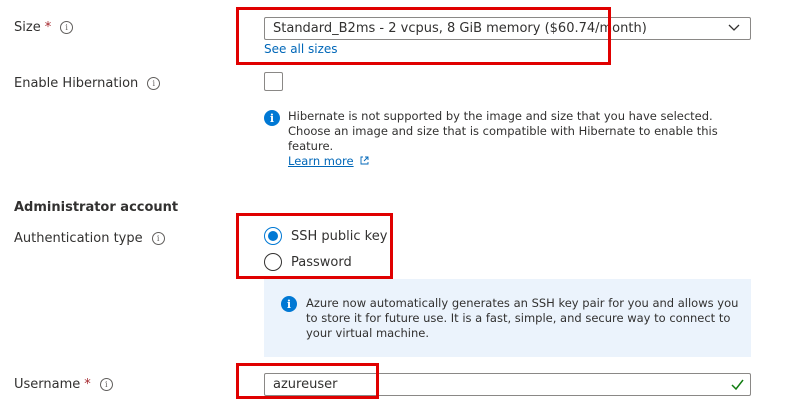 This screenshot has width=786, height=413. I want to click on size-label-text: Size, so click(27, 27).